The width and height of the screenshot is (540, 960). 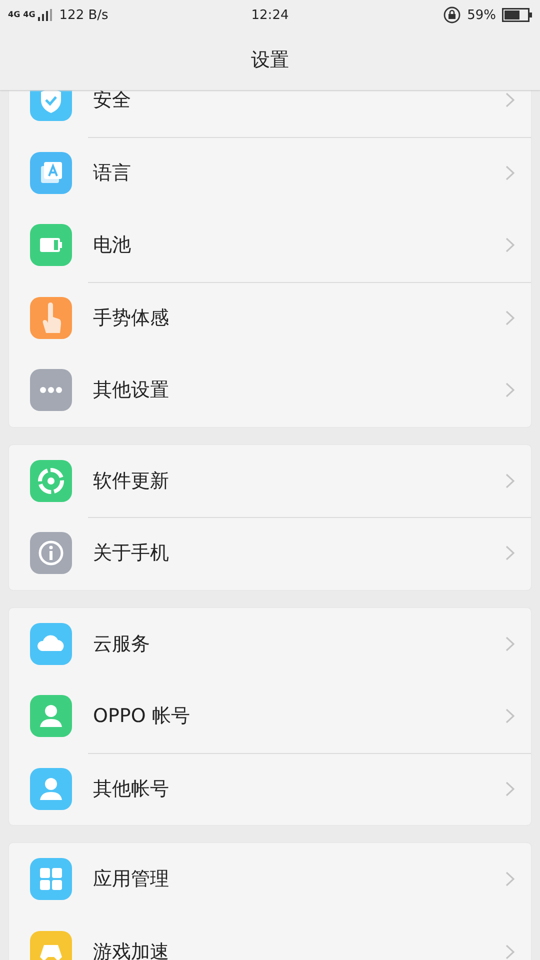 What do you see at coordinates (83, 15) in the screenshot?
I see `network-speed: 122 B/s` at bounding box center [83, 15].